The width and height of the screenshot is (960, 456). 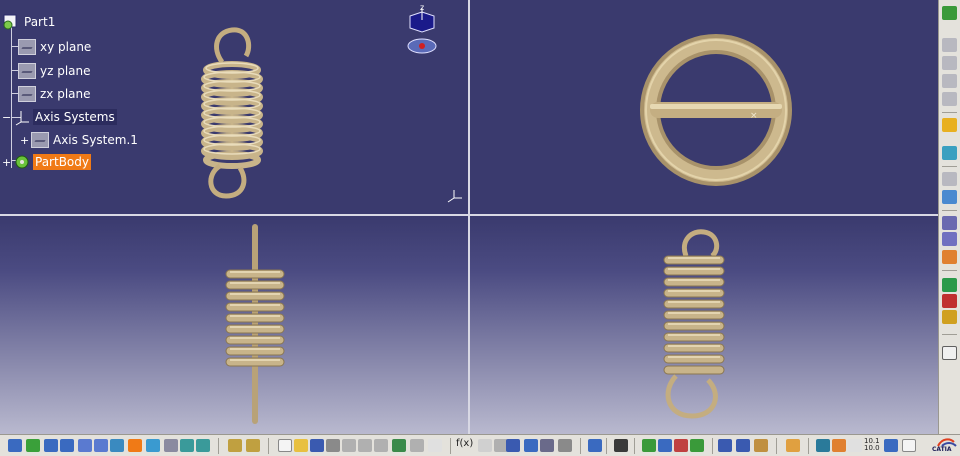 What do you see at coordinates (10, 22) in the screenshot?
I see `part-icon` at bounding box center [10, 22].